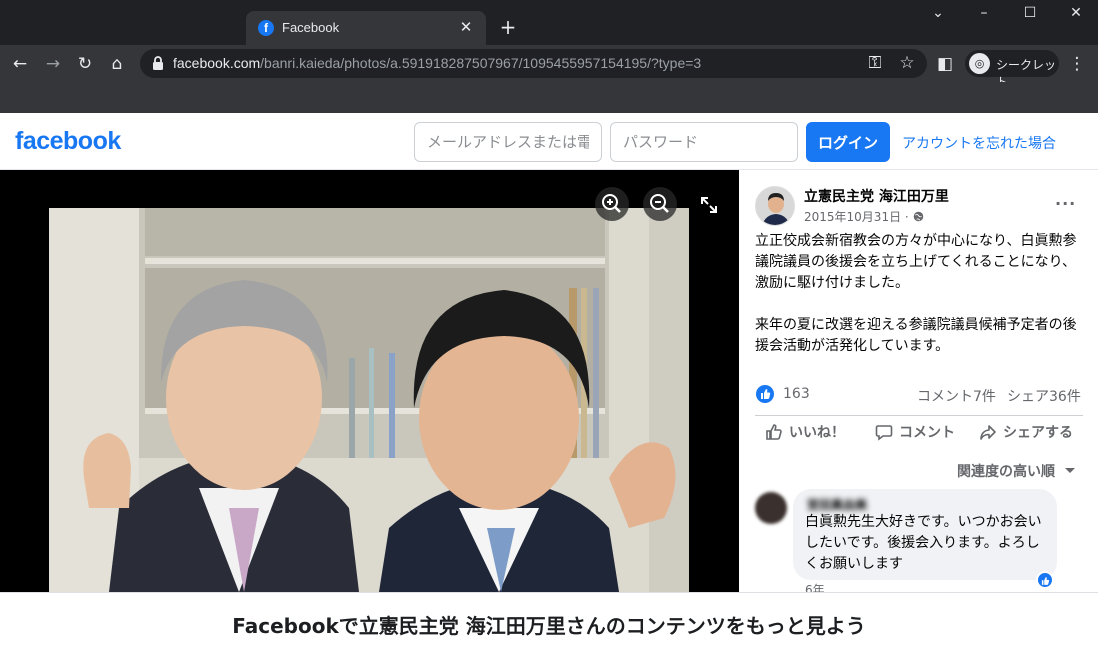 The image size is (1098, 648). Describe the element at coordinates (927, 433) in the screenshot. I see `comment-button-label: コメント` at that location.